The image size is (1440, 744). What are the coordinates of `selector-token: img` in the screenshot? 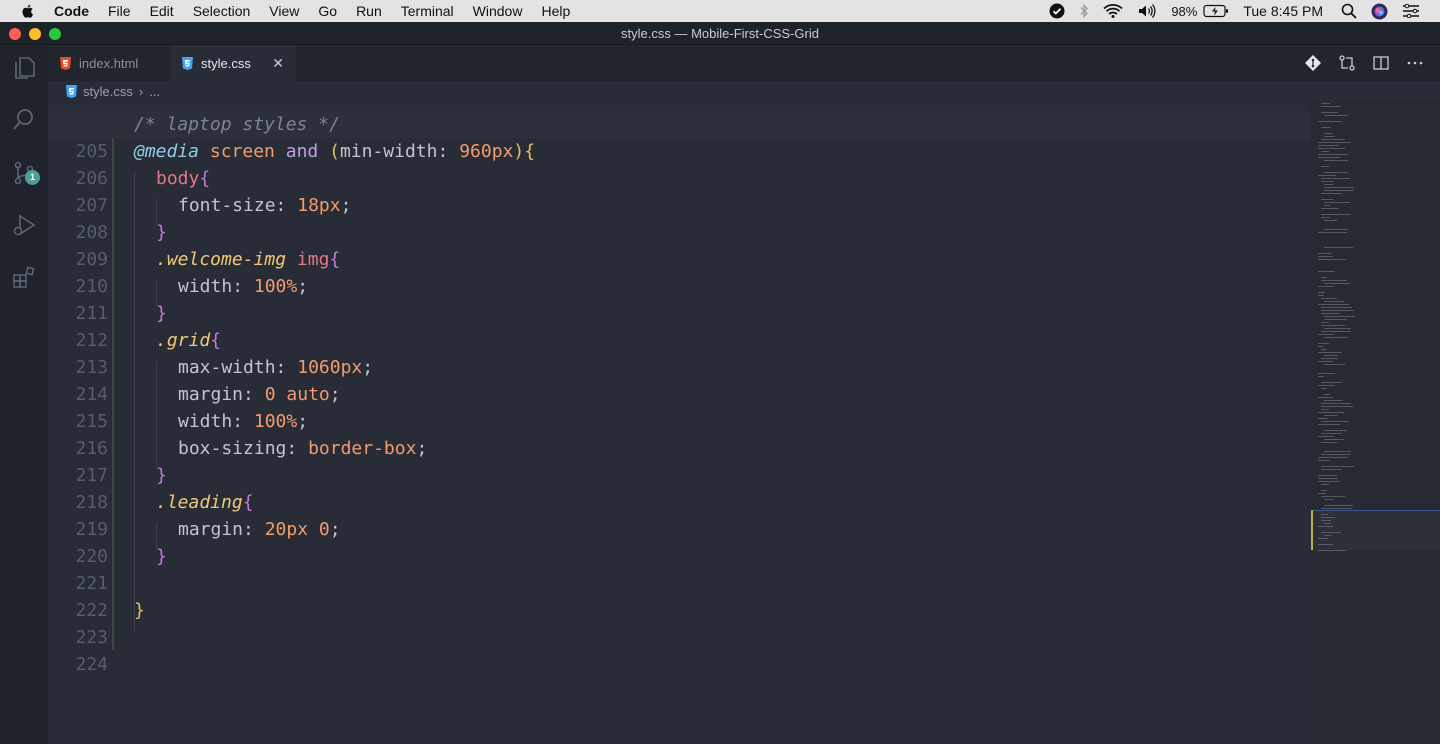 It's located at (313, 259).